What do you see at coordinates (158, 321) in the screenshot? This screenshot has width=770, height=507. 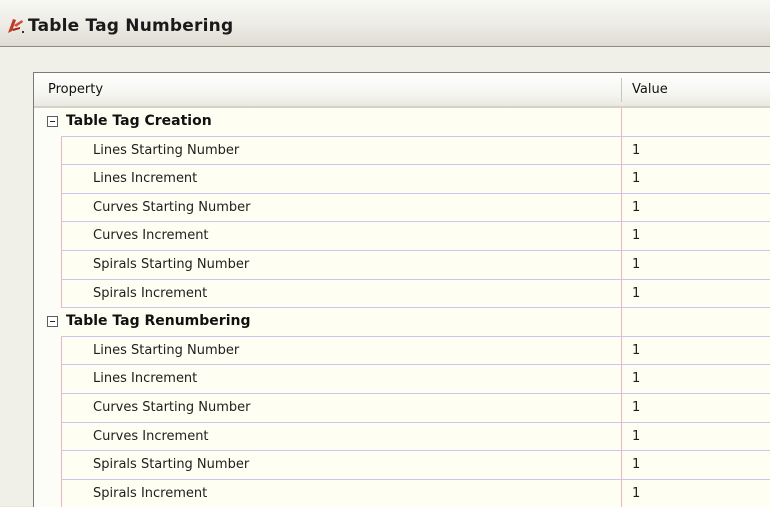 I see `category-label: Table Tag Renumbering` at bounding box center [158, 321].